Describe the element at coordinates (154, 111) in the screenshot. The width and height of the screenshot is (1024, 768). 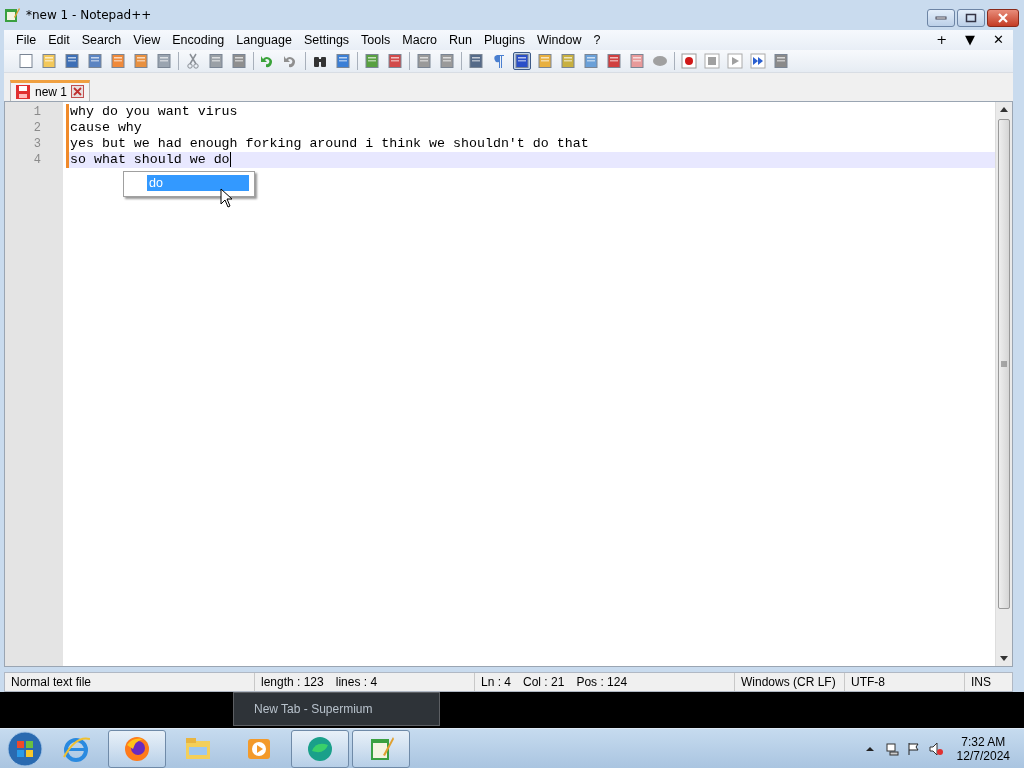
I see `code-line: why do you want virus` at that location.